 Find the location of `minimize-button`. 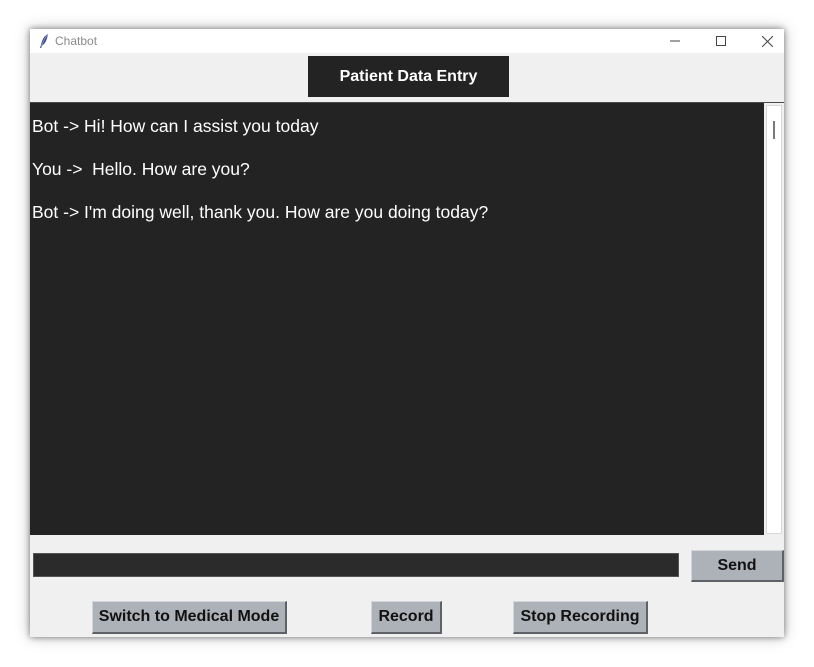

minimize-button is located at coordinates (675, 41).